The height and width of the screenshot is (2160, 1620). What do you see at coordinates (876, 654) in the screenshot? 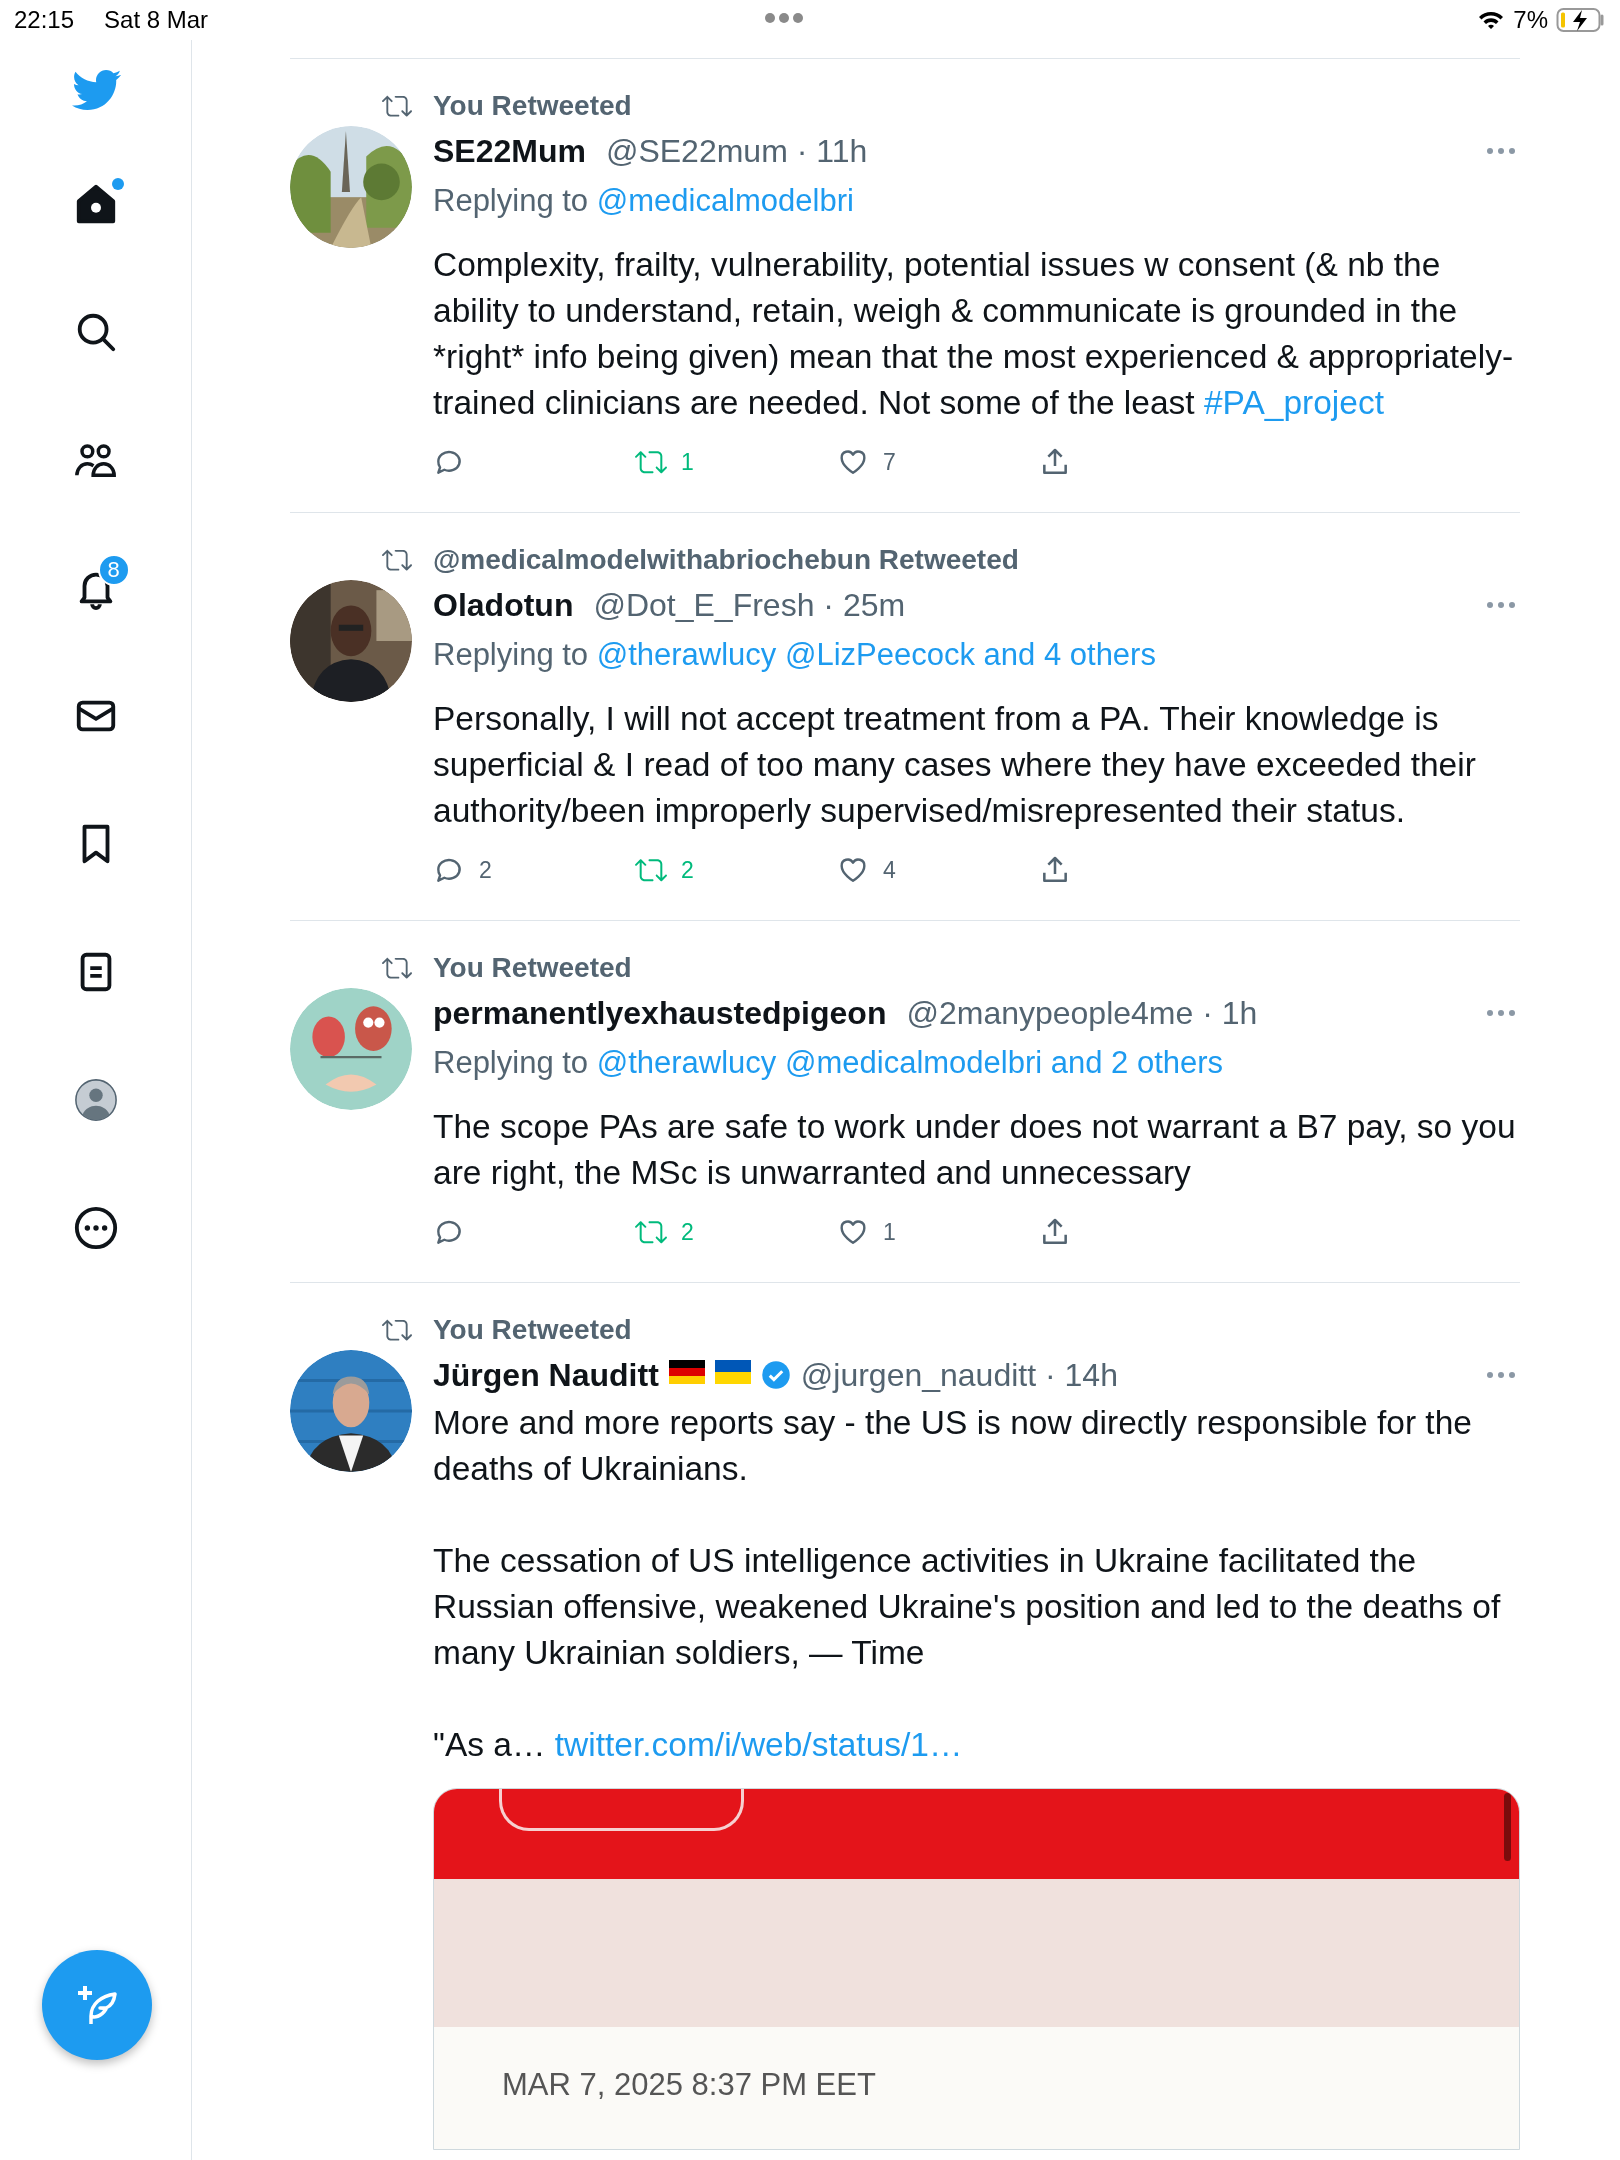
I see `mention-link: @therawlucy @LizPeecock and 4 others` at bounding box center [876, 654].